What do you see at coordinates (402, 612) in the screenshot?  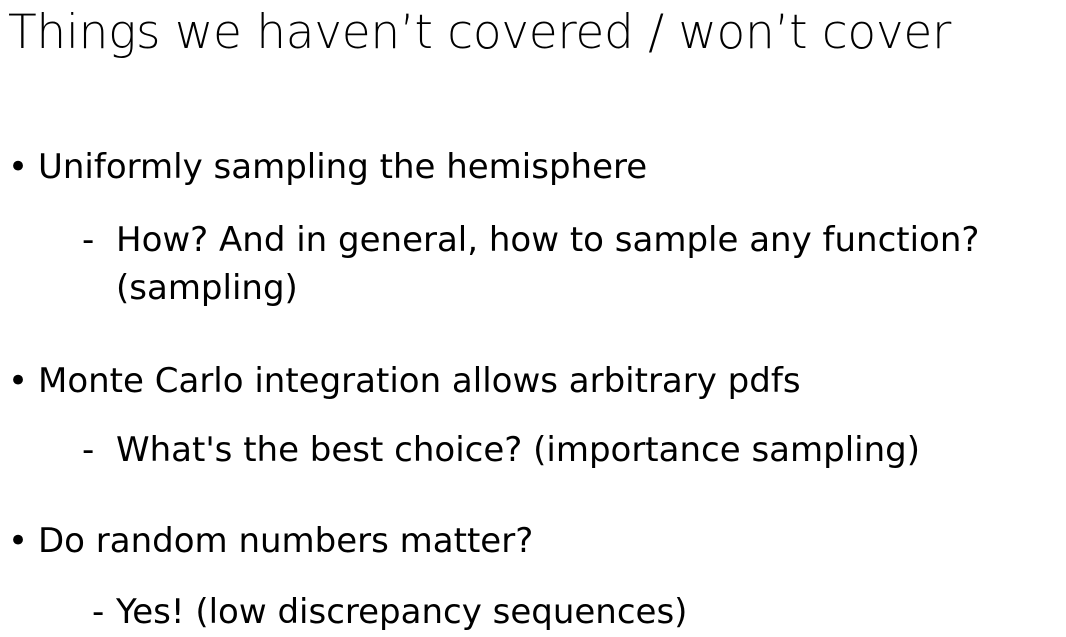 I see `sub-bullet-text: Yes! (low discrepancy sequences)` at bounding box center [402, 612].